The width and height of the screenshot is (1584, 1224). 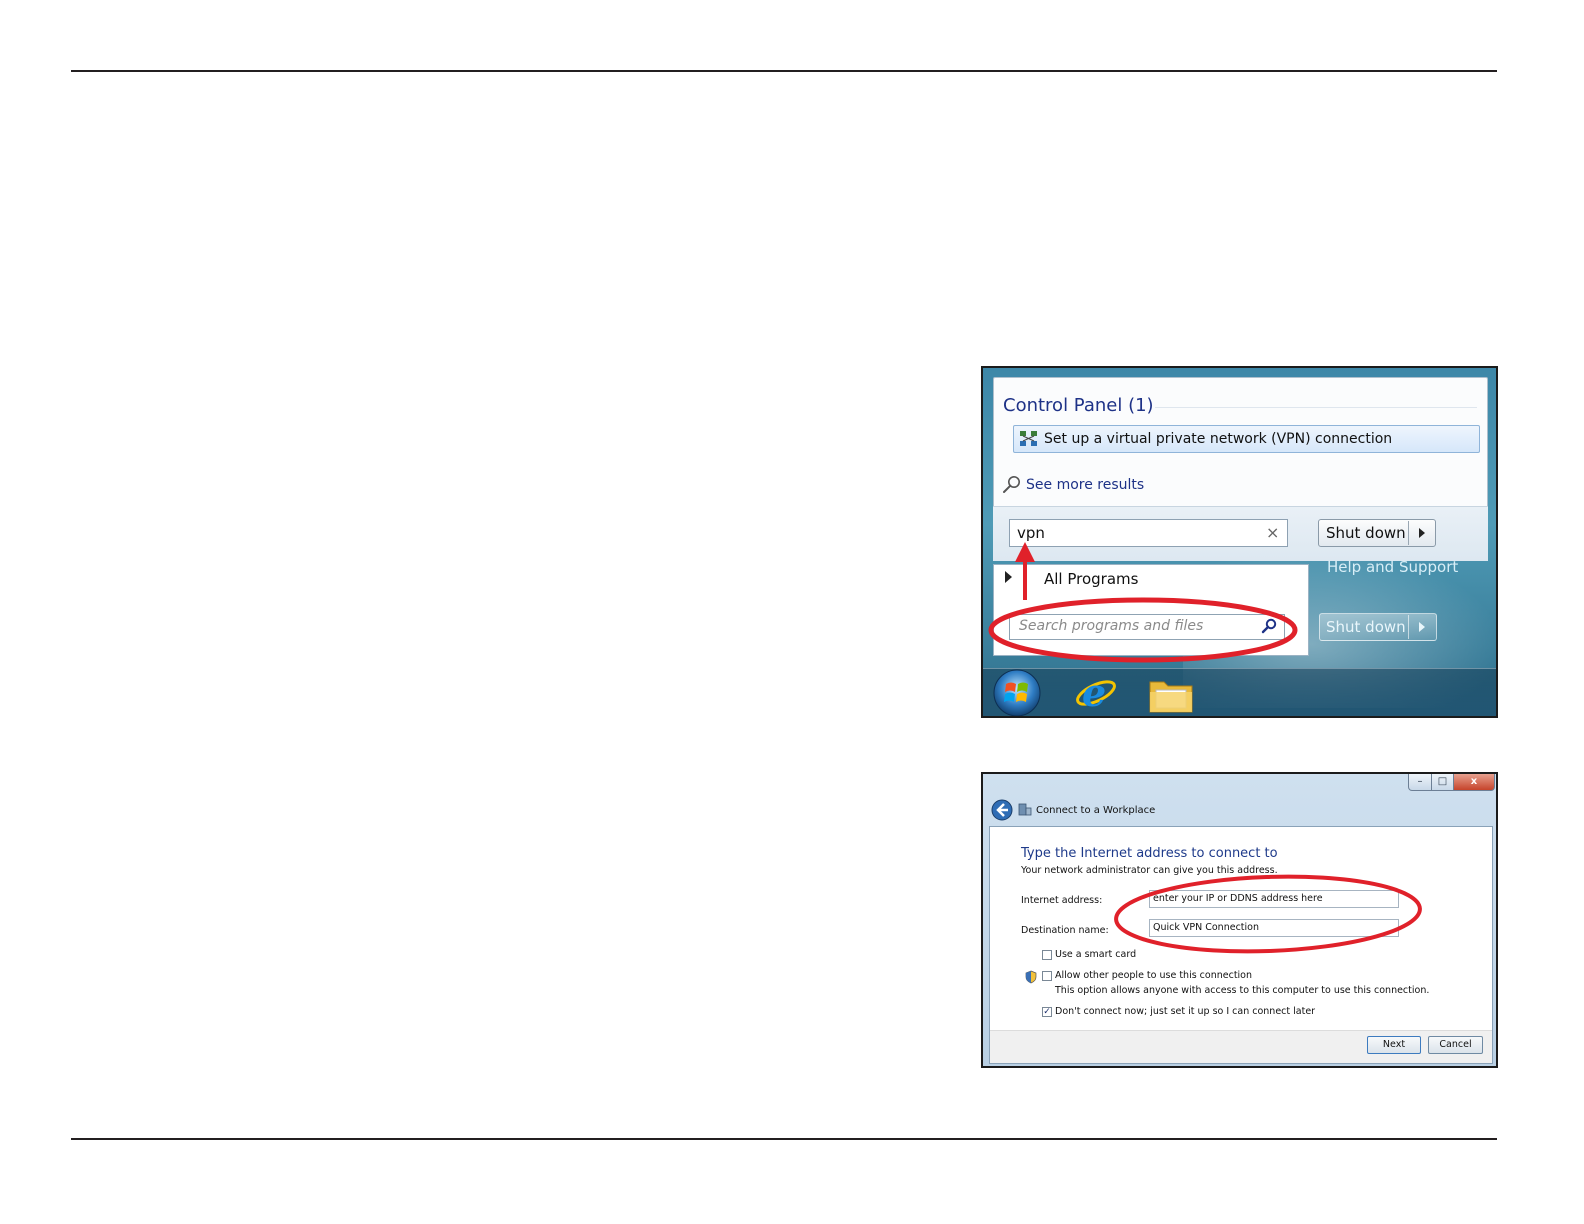 I want to click on search-box-highlight-ellipse, so click(x=1143, y=630).